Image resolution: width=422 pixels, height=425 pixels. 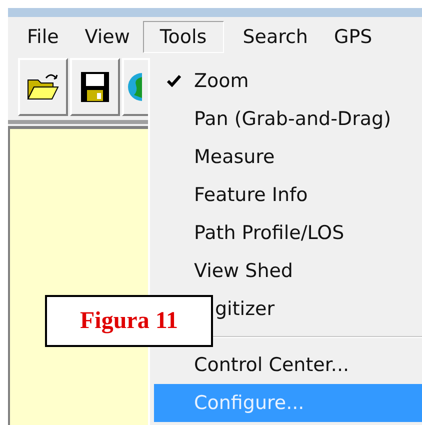 I want to click on menu-item: Measure, so click(x=288, y=157).